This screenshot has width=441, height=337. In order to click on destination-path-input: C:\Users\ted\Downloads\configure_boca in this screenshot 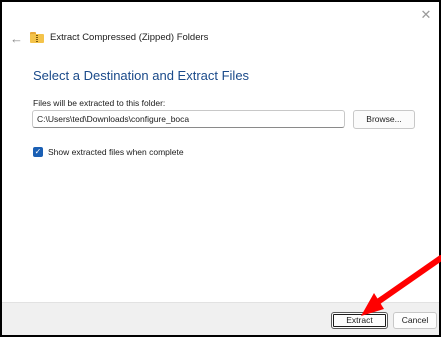, I will do `click(188, 119)`.